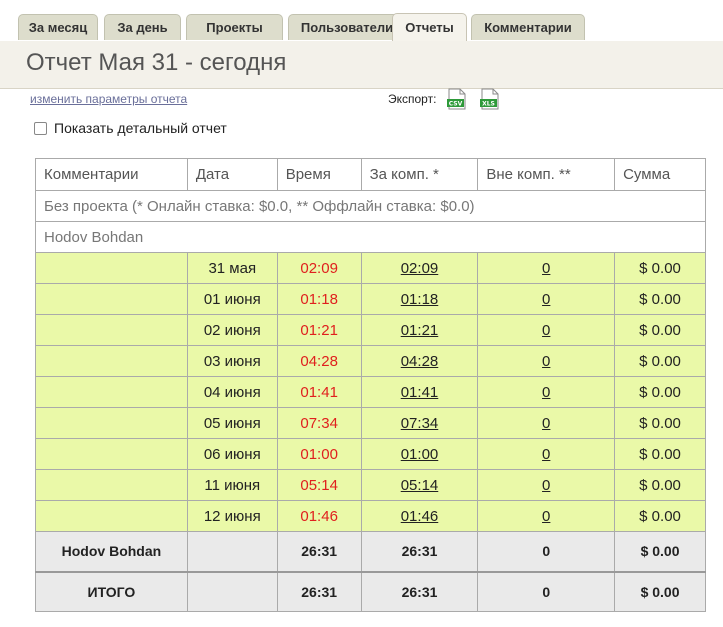 The width and height of the screenshot is (723, 627). I want to click on in-comp-cell: 02:09, so click(419, 268).